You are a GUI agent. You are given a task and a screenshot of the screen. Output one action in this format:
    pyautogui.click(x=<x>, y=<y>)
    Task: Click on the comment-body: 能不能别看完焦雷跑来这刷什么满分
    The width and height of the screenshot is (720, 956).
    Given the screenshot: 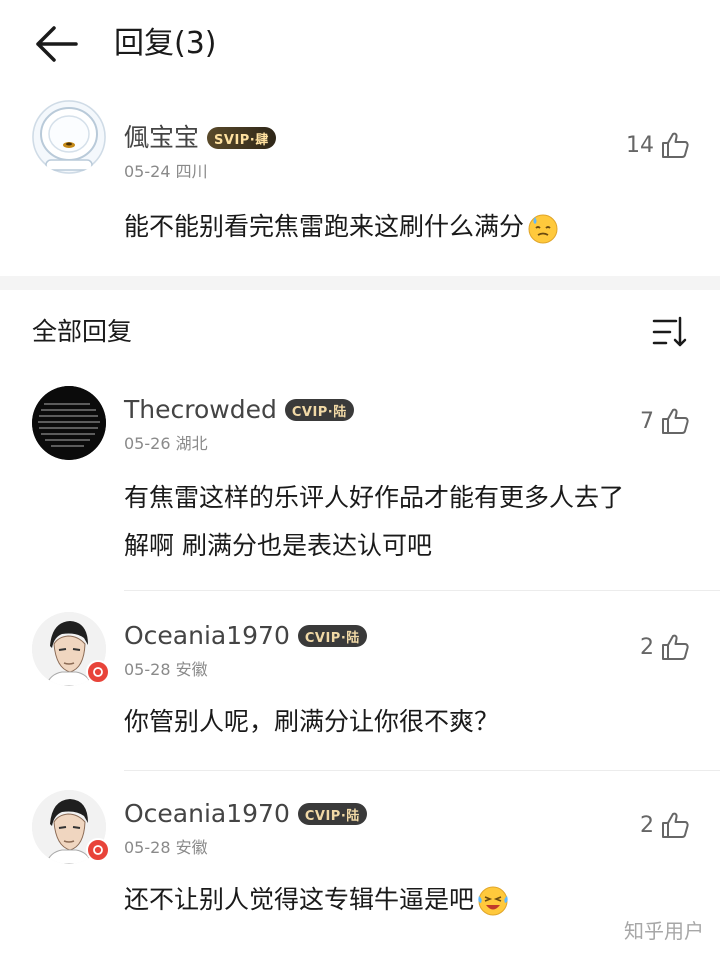 What is the action you would take?
    pyautogui.click(x=409, y=227)
    